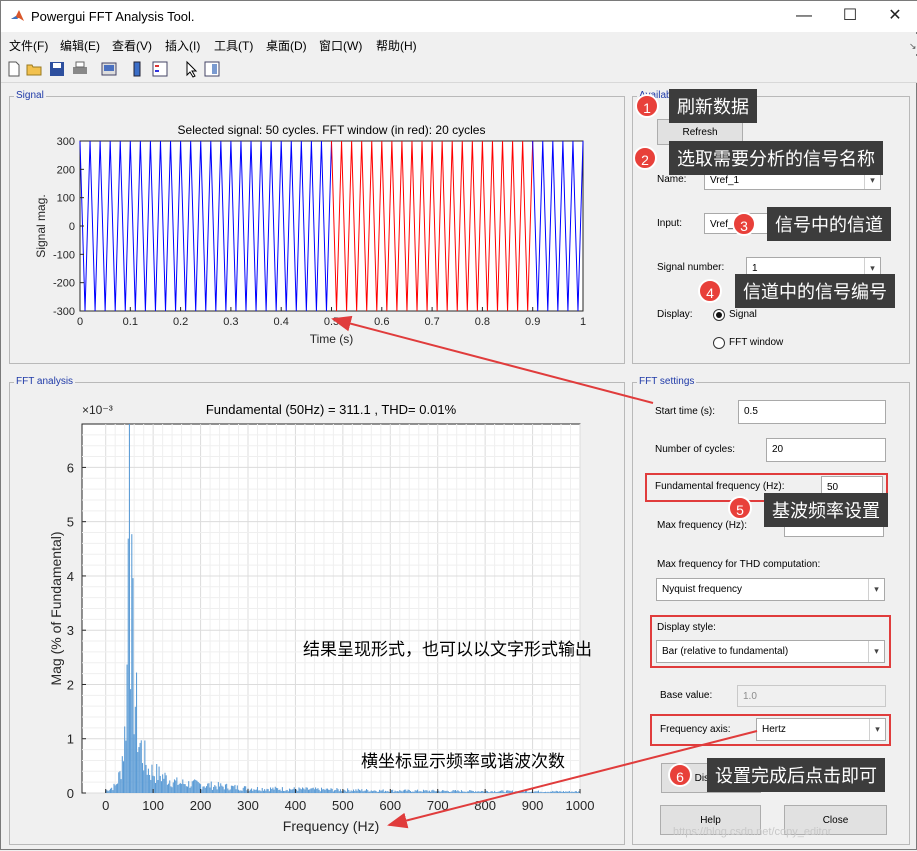 This screenshot has height=851, width=917. I want to click on callout-1: 刷新数据, so click(713, 106).